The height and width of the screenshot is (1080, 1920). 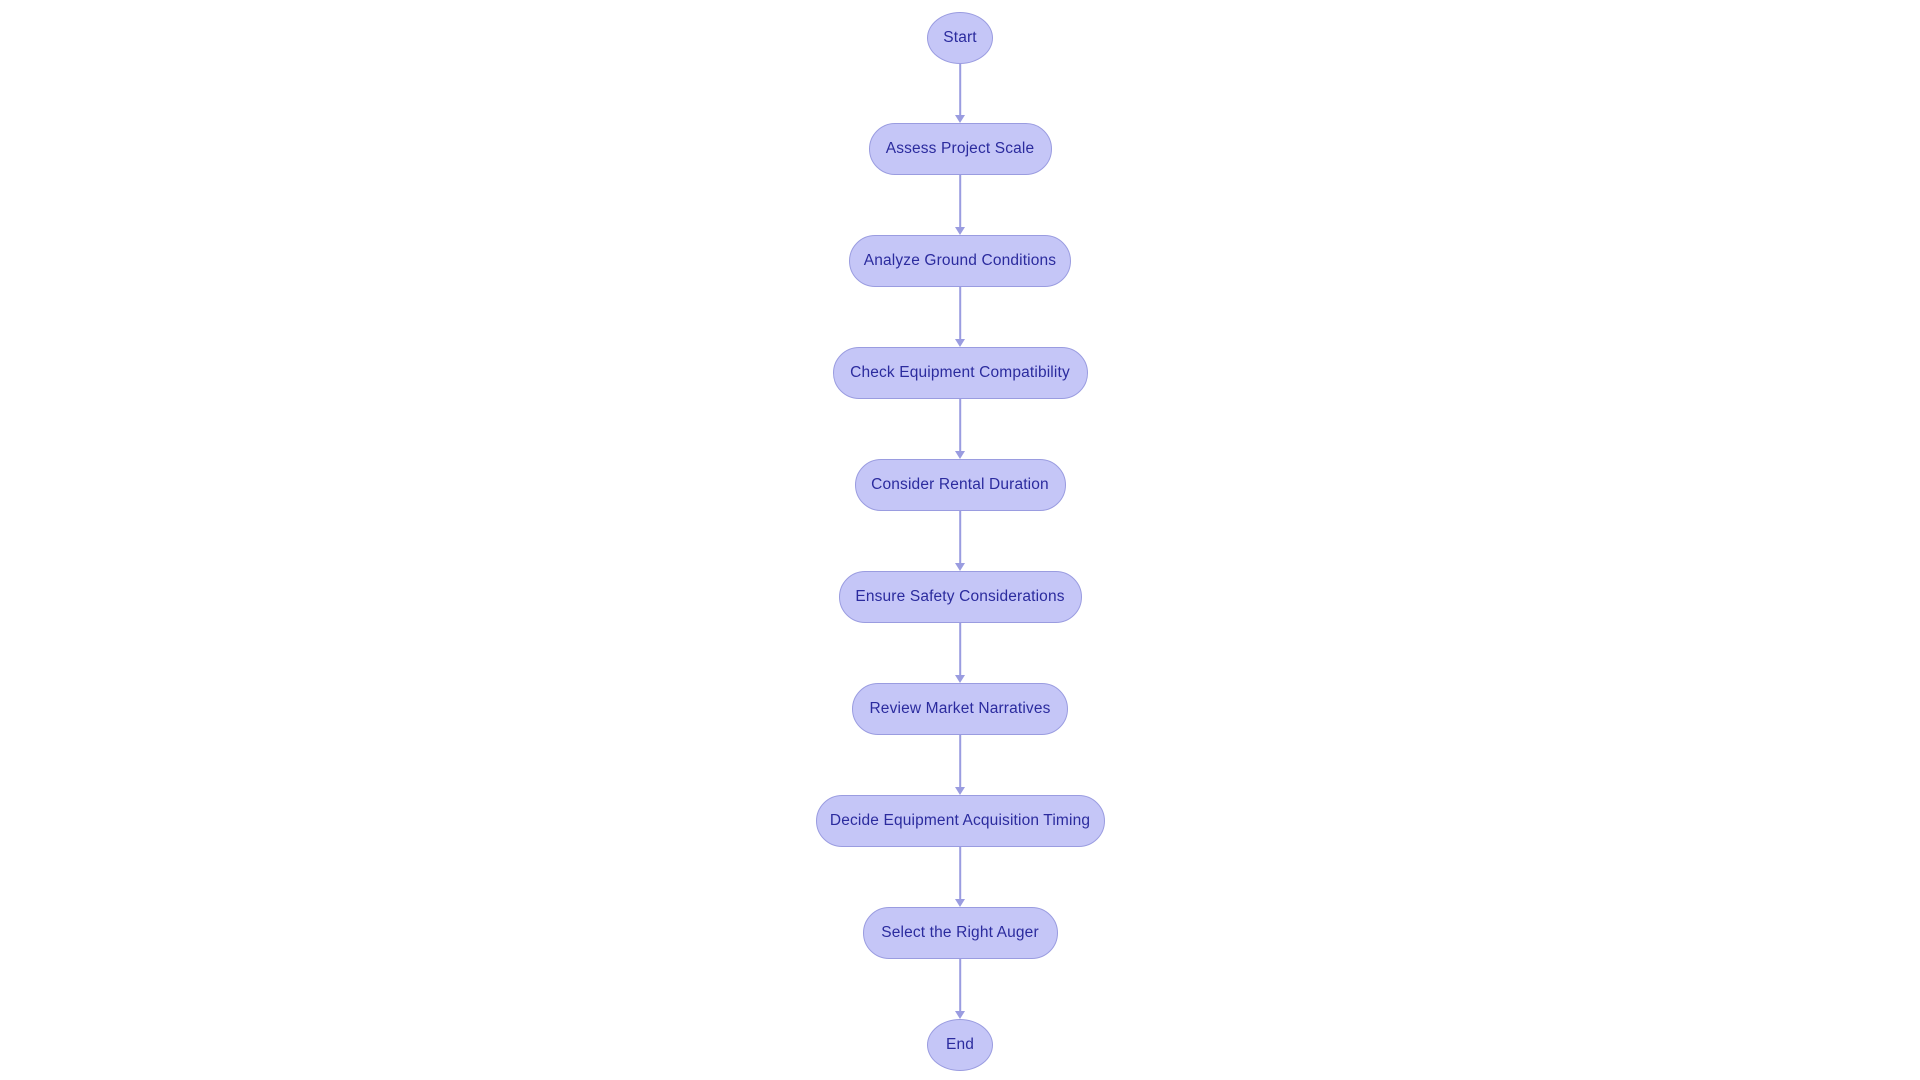 I want to click on flow-node-label: Decide Equipment Acquisition Timing, so click(x=960, y=821).